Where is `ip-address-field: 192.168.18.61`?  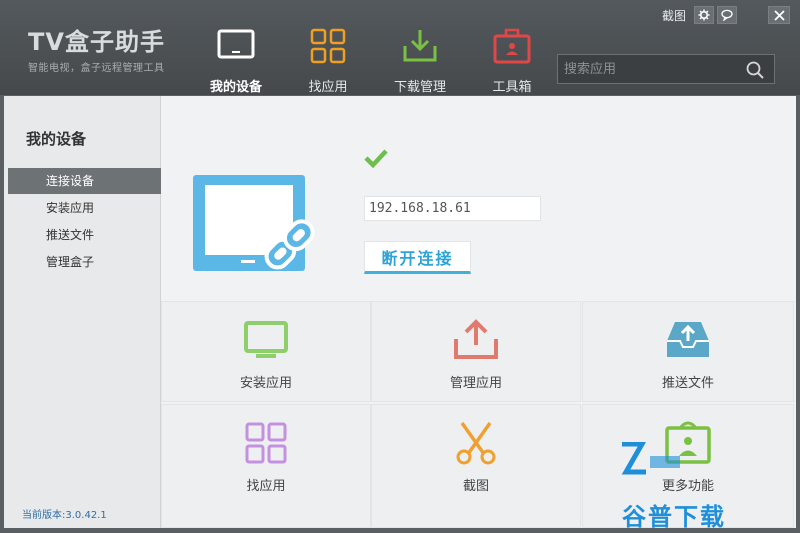
ip-address-field: 192.168.18.61 is located at coordinates (452, 208).